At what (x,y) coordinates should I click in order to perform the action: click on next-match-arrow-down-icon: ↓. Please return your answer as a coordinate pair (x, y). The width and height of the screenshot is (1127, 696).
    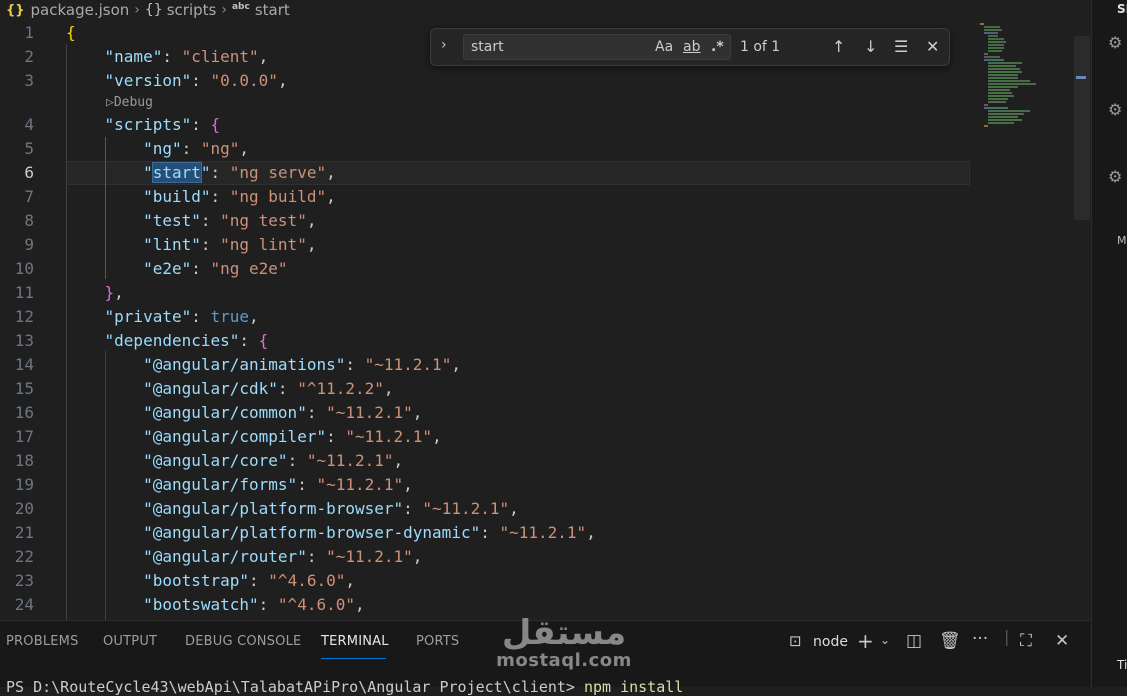
    Looking at the image, I should click on (870, 46).